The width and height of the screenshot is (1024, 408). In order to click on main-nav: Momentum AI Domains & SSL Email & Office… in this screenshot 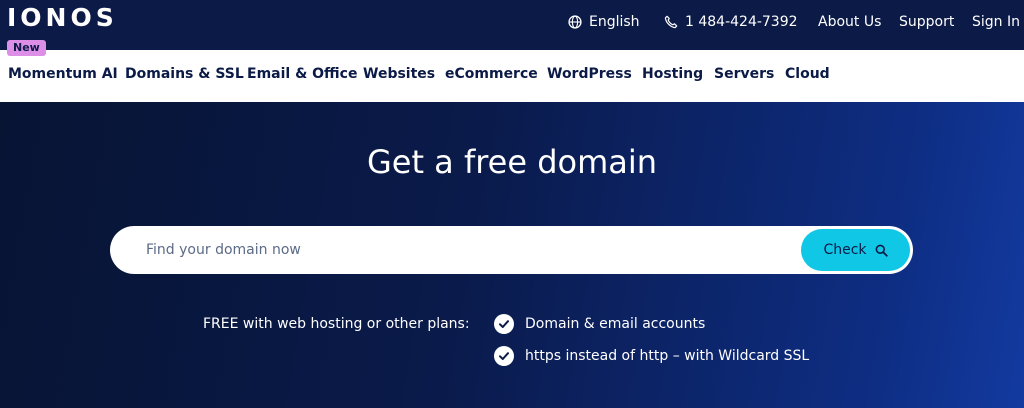, I will do `click(512, 76)`.